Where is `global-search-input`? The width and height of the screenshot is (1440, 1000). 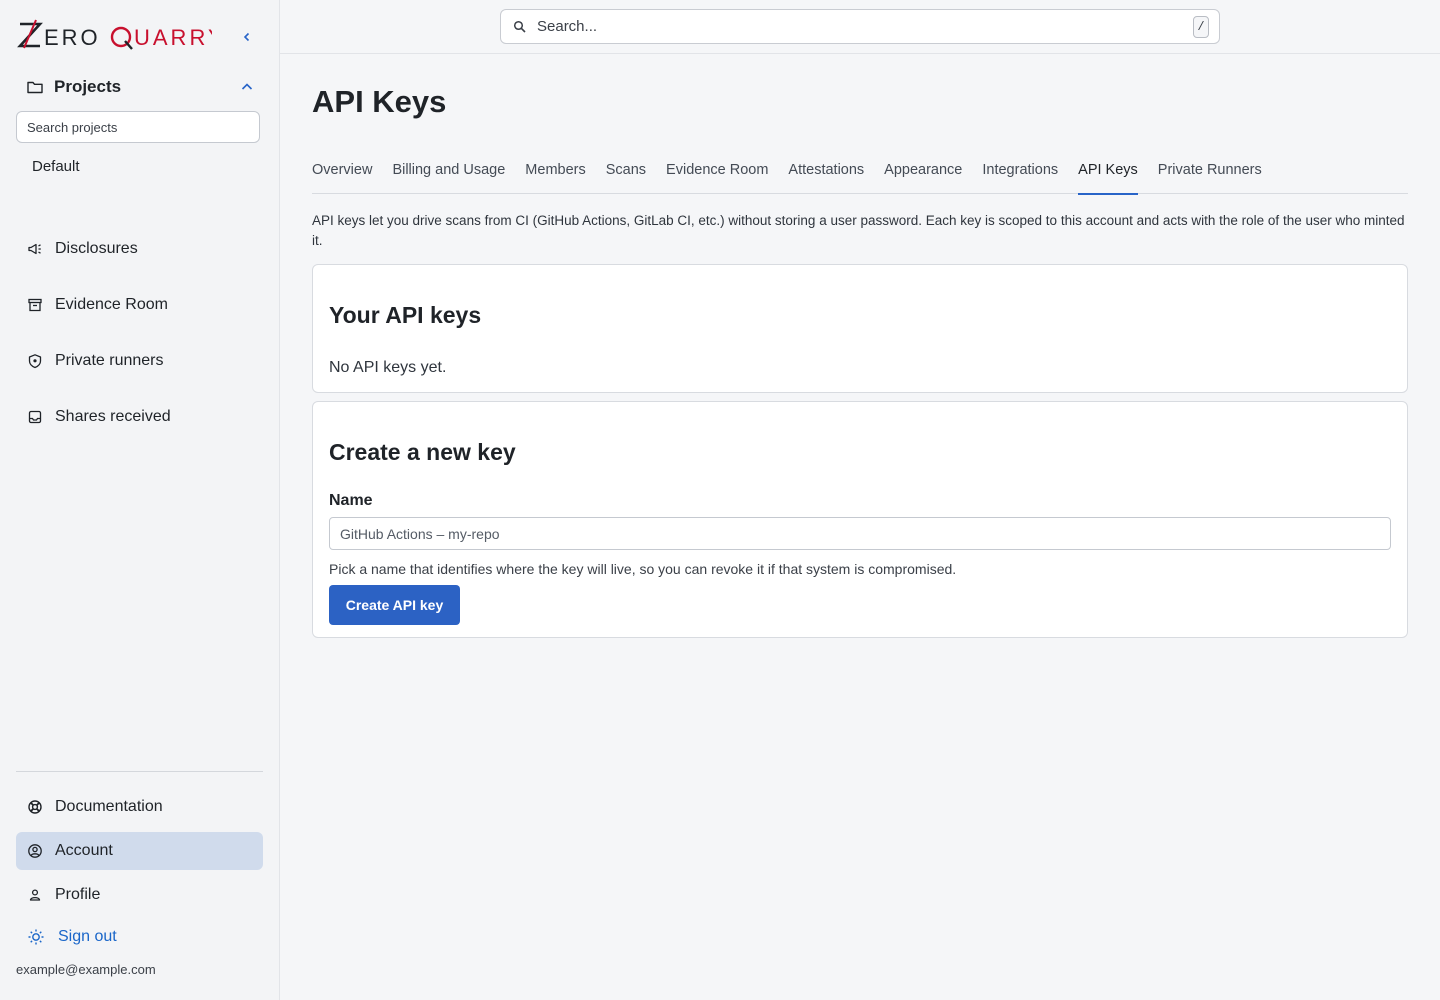 global-search-input is located at coordinates (865, 26).